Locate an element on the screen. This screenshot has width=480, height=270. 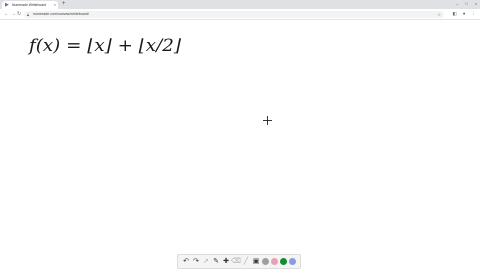
drawing-toolbar: ↶ ↷ ➚ ✎ ✚ ⌫ ╱ ▣ is located at coordinates (239, 261).